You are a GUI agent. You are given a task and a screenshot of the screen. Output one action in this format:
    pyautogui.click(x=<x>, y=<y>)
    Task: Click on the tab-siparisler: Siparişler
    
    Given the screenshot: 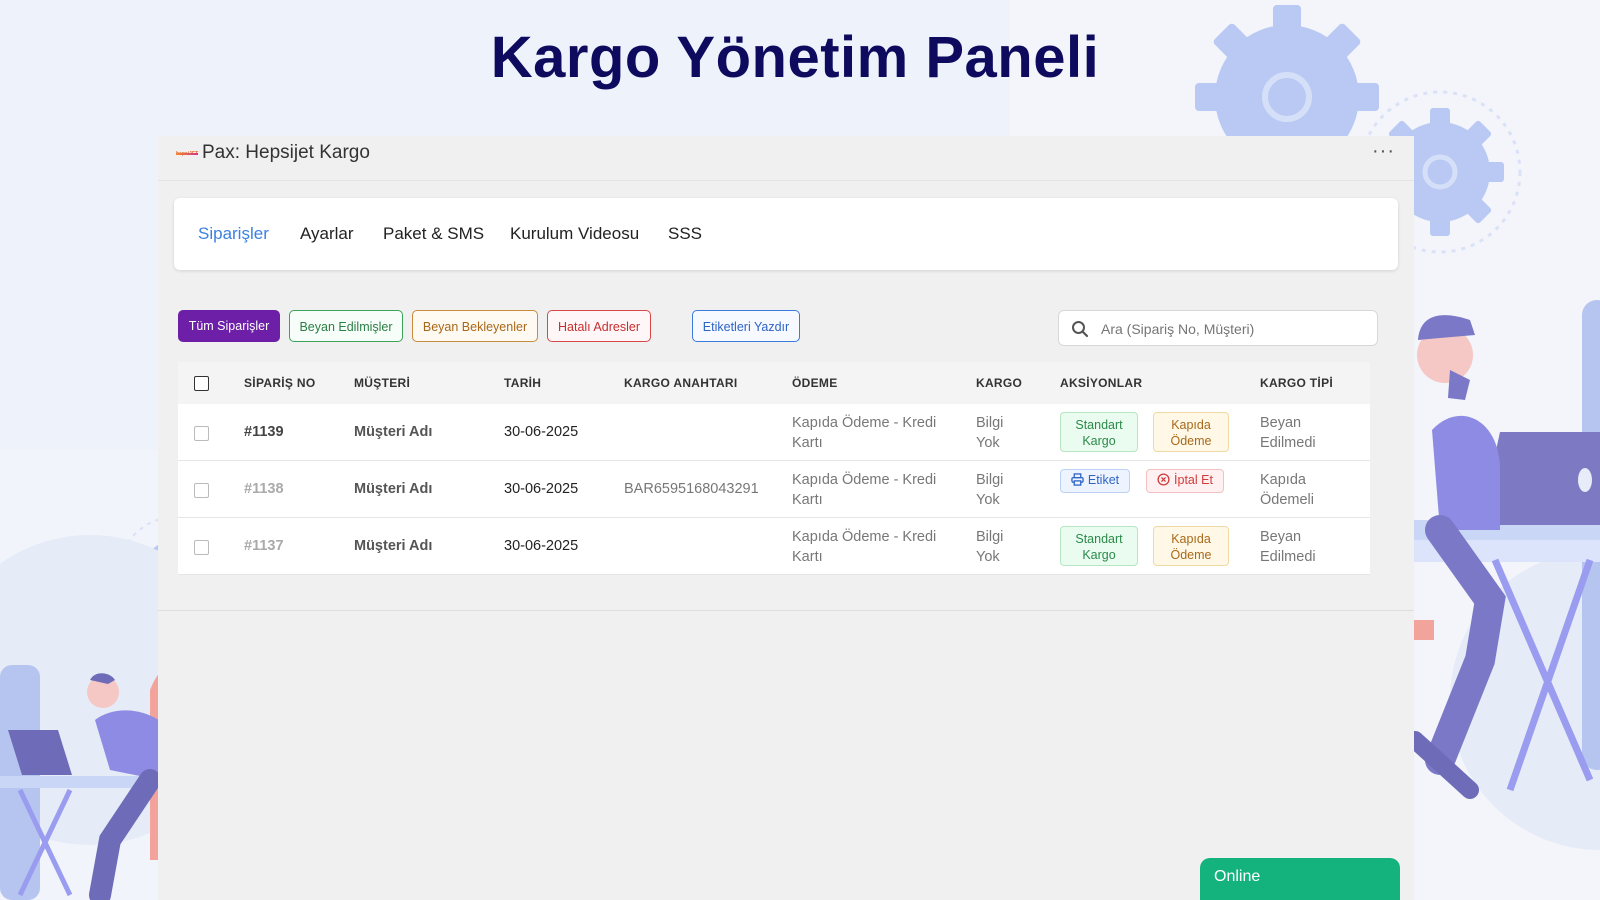 What is the action you would take?
    pyautogui.click(x=233, y=234)
    